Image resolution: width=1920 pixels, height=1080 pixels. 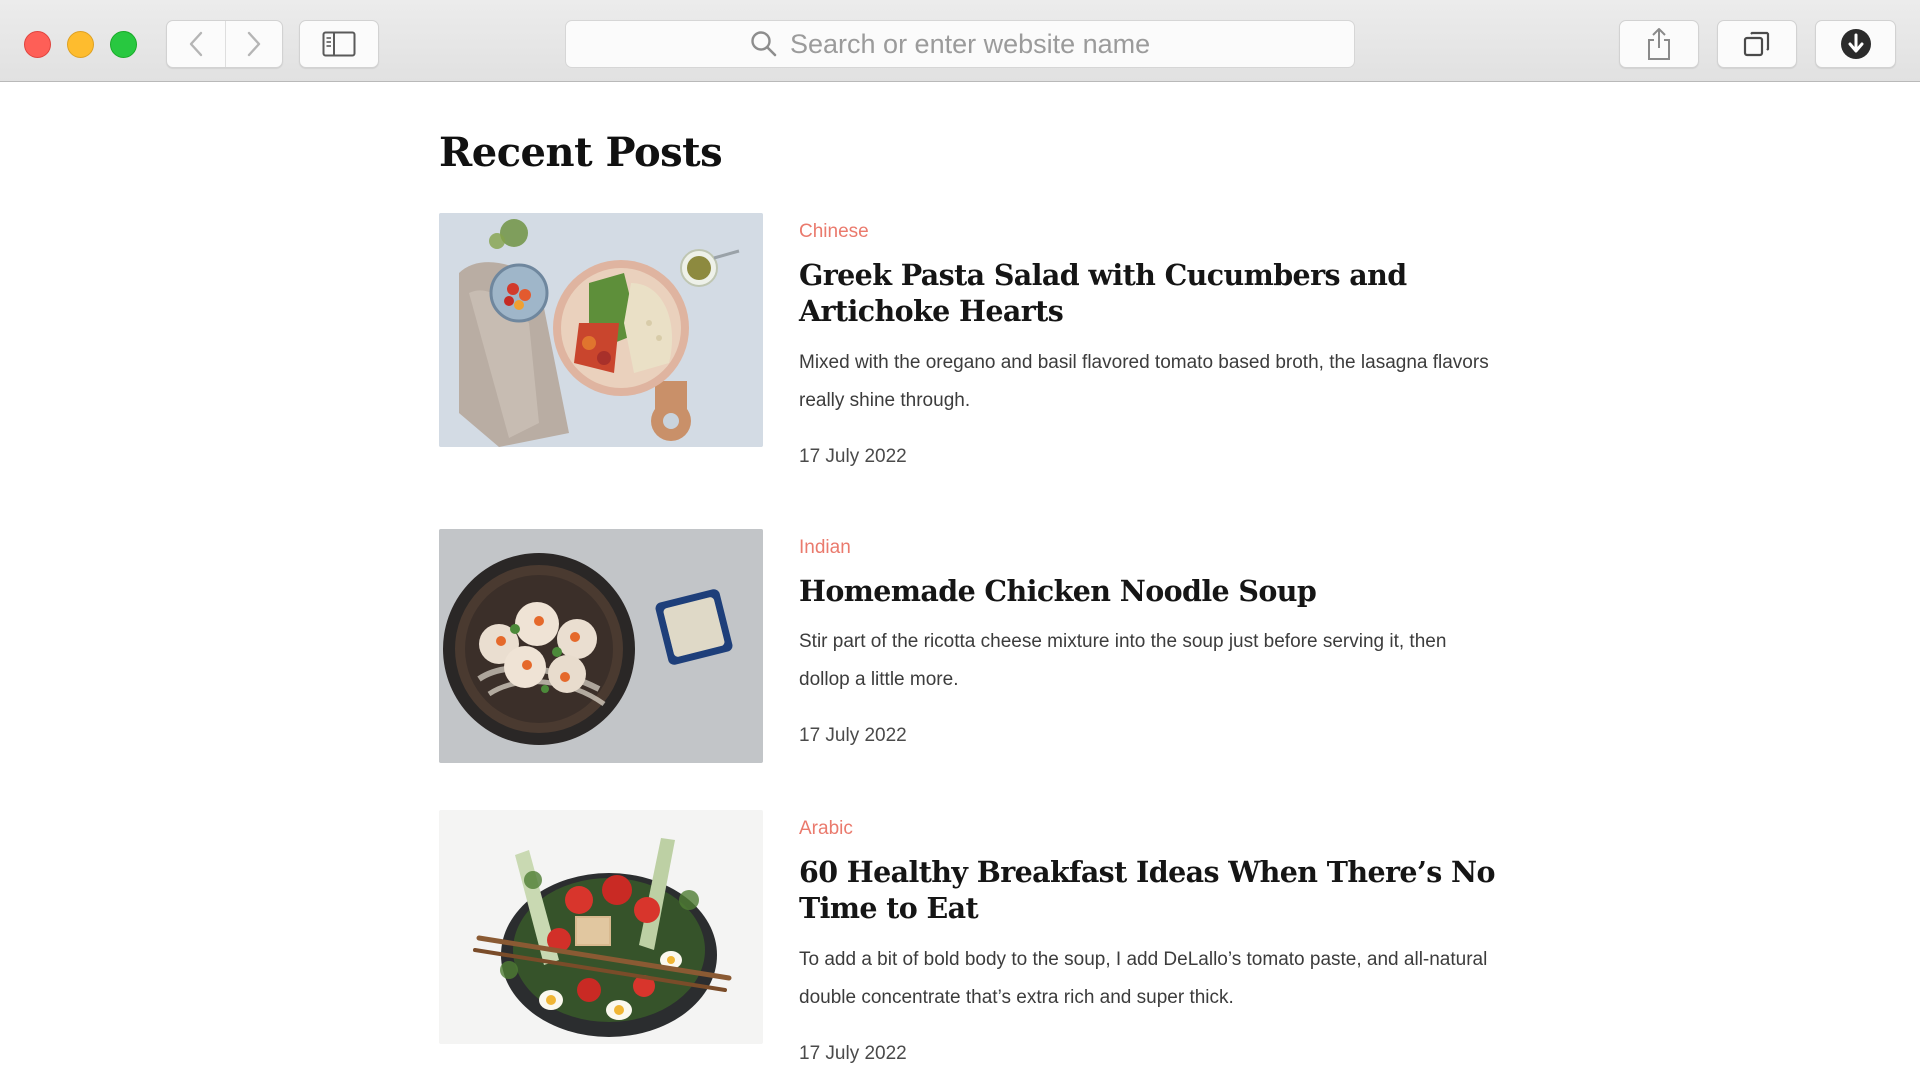 I want to click on breakfast-bowl-image, so click(x=601, y=927).